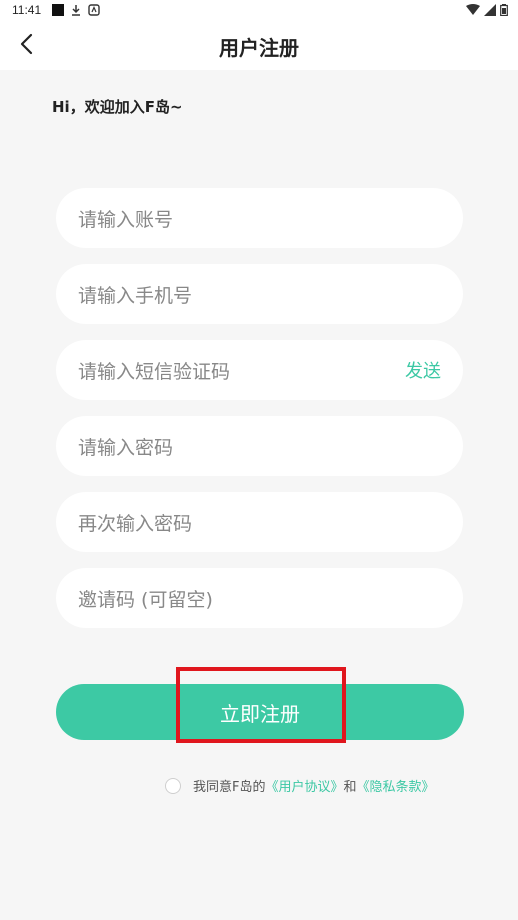  I want to click on agreement-conjunction: 和, so click(350, 787).